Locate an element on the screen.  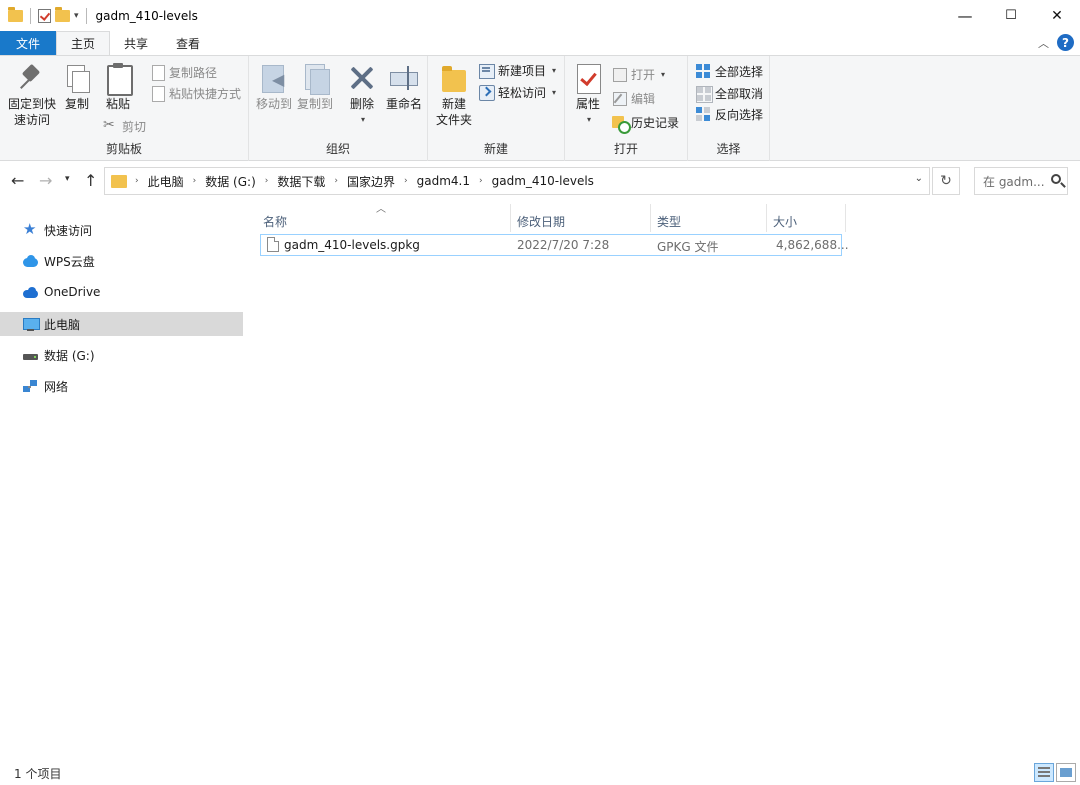
rename-button: 重命名 is located at coordinates (404, 87).